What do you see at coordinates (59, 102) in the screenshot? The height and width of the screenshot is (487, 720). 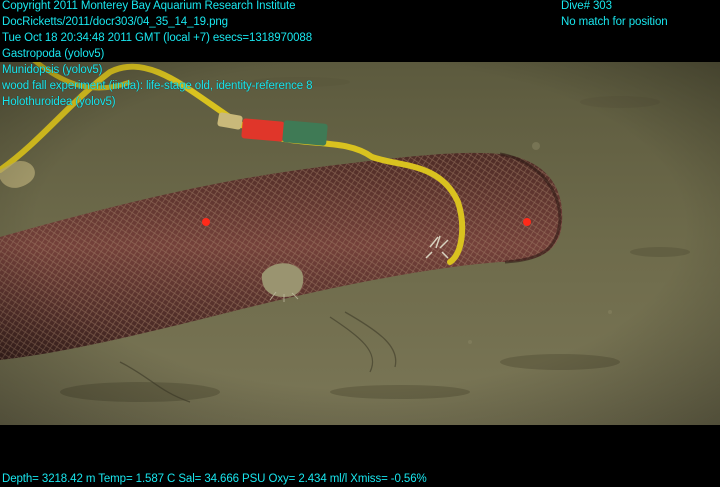 I see `annotation-holothuroidea: Holothuroidea (yolov5)` at bounding box center [59, 102].